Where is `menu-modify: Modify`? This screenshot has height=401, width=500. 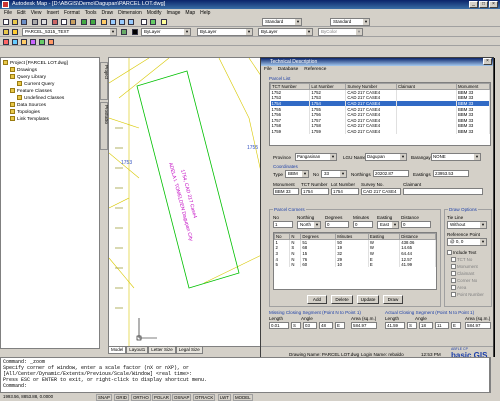 menu-modify: Modify is located at coordinates (154, 13).